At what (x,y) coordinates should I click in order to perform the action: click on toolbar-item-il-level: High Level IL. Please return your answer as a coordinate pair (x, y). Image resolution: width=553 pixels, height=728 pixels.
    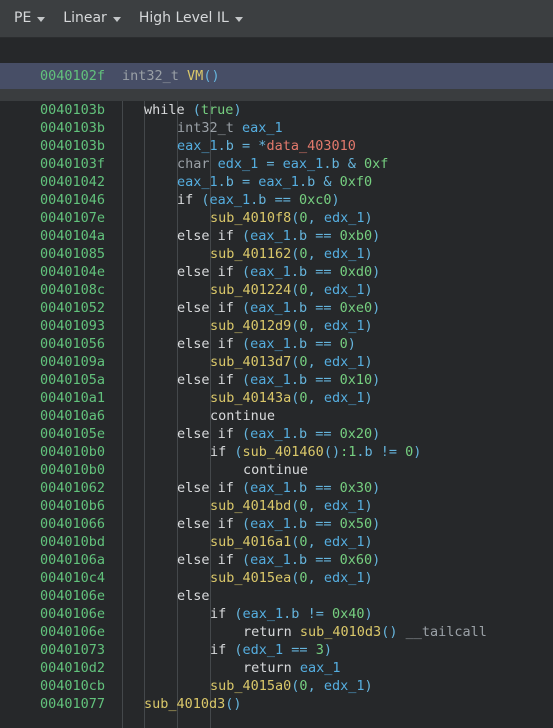
    Looking at the image, I should click on (191, 18).